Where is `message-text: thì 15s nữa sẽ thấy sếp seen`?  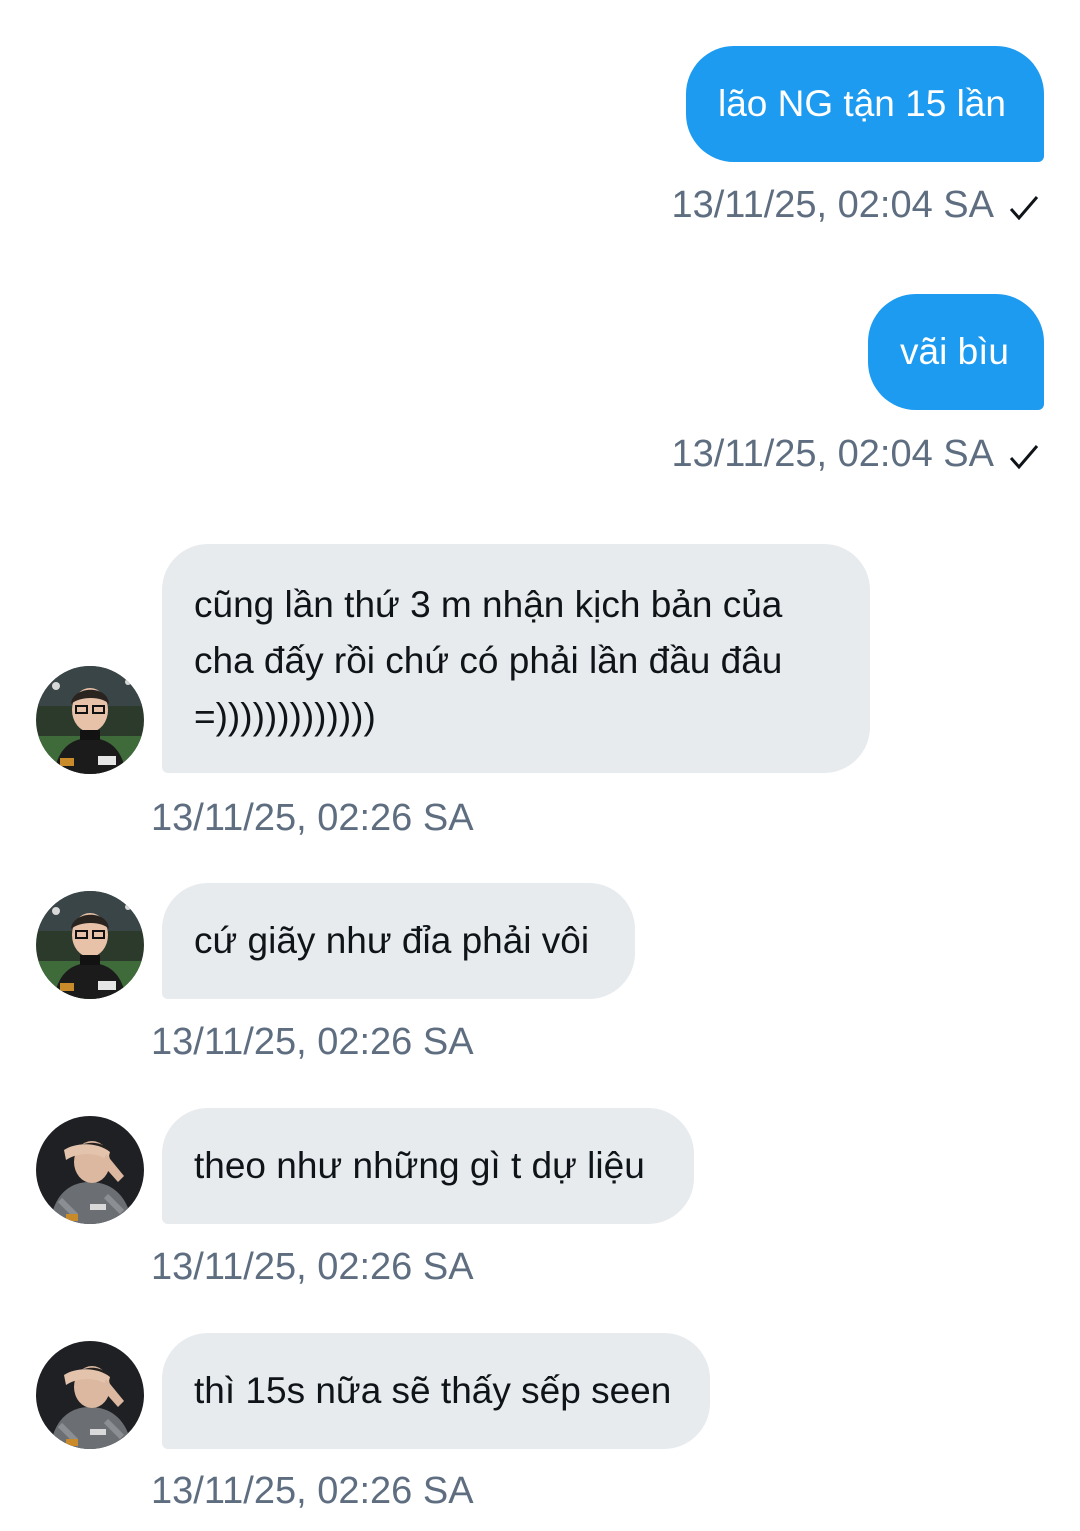 message-text: thì 15s nữa sẽ thấy sếp seen is located at coordinates (433, 1390).